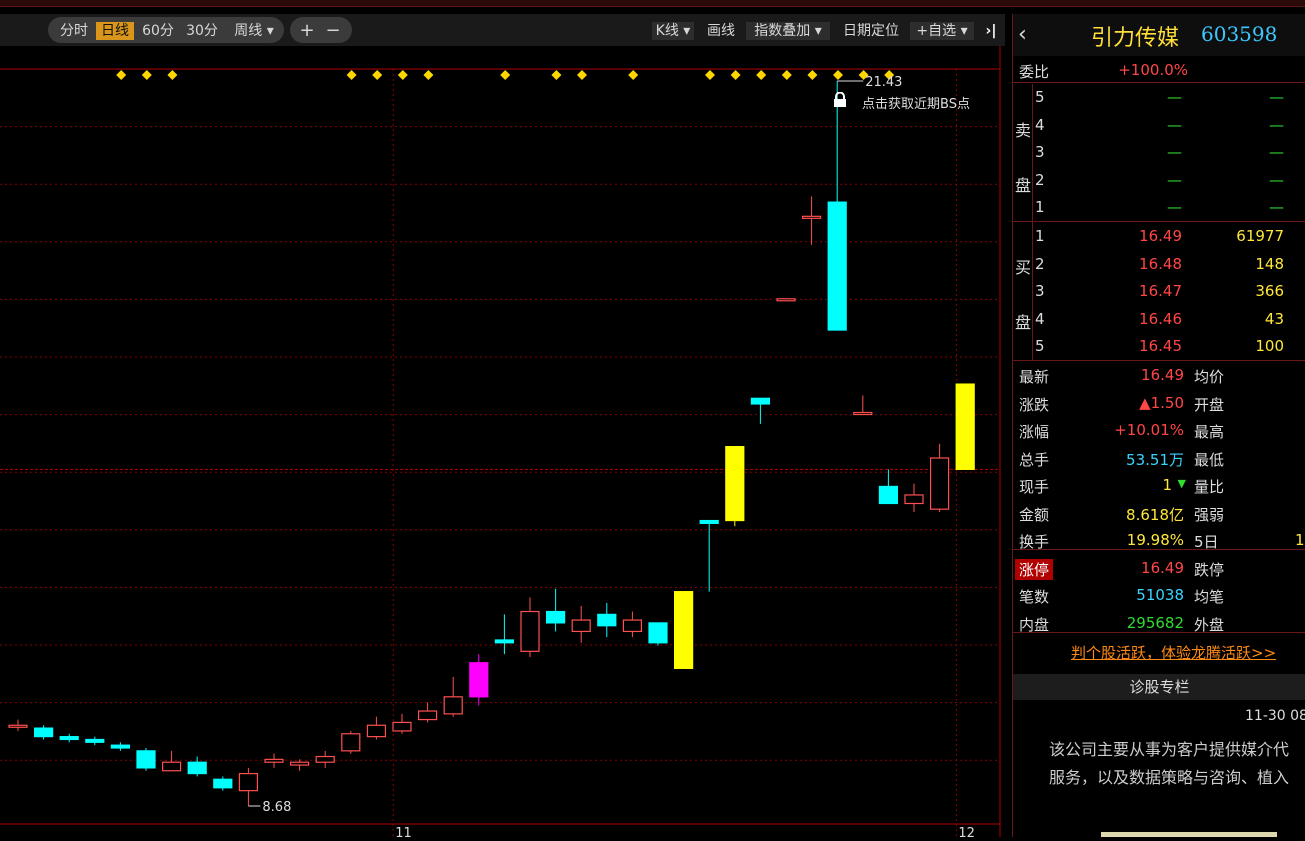 Image resolution: width=1305 pixels, height=841 pixels. Describe the element at coordinates (1023, 185) in the screenshot. I see `sell-side-char-2: 盘` at that location.